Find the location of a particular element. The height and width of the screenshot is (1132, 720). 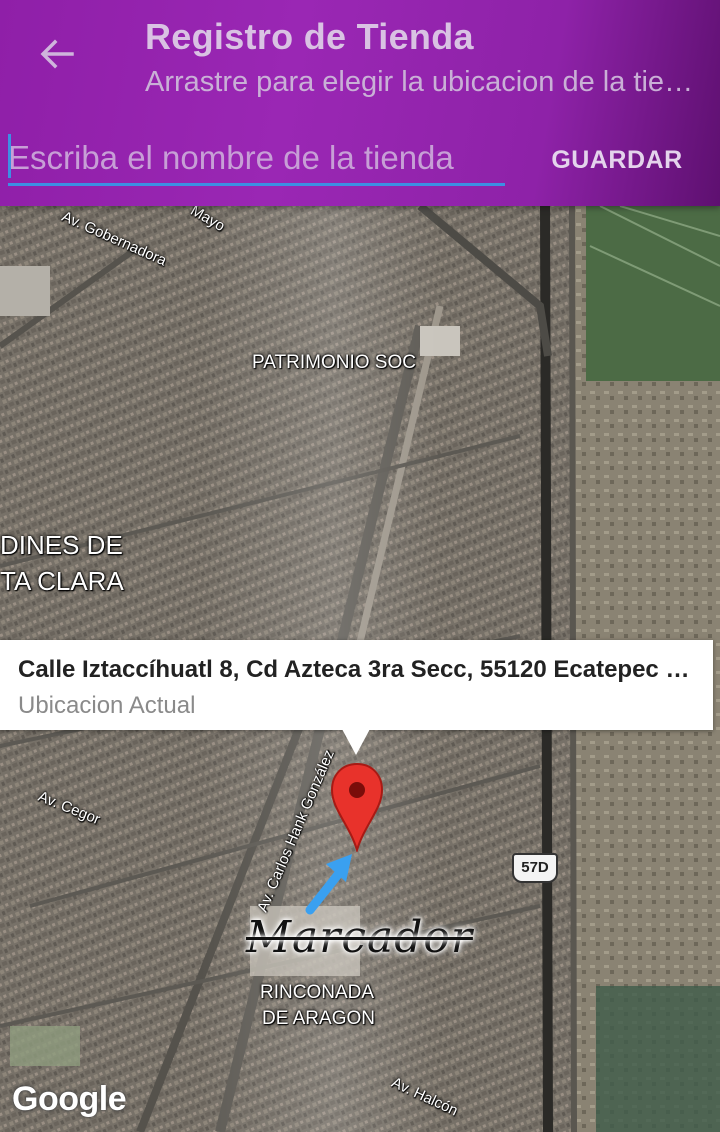

map-label-jardines-1: DINES DE is located at coordinates (61, 545).